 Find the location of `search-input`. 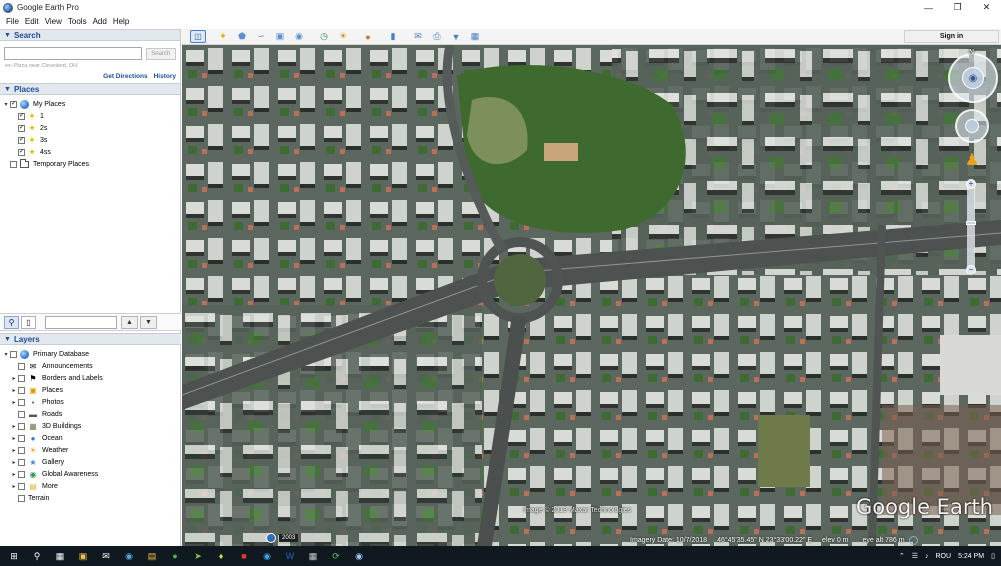

search-input is located at coordinates (73, 53).